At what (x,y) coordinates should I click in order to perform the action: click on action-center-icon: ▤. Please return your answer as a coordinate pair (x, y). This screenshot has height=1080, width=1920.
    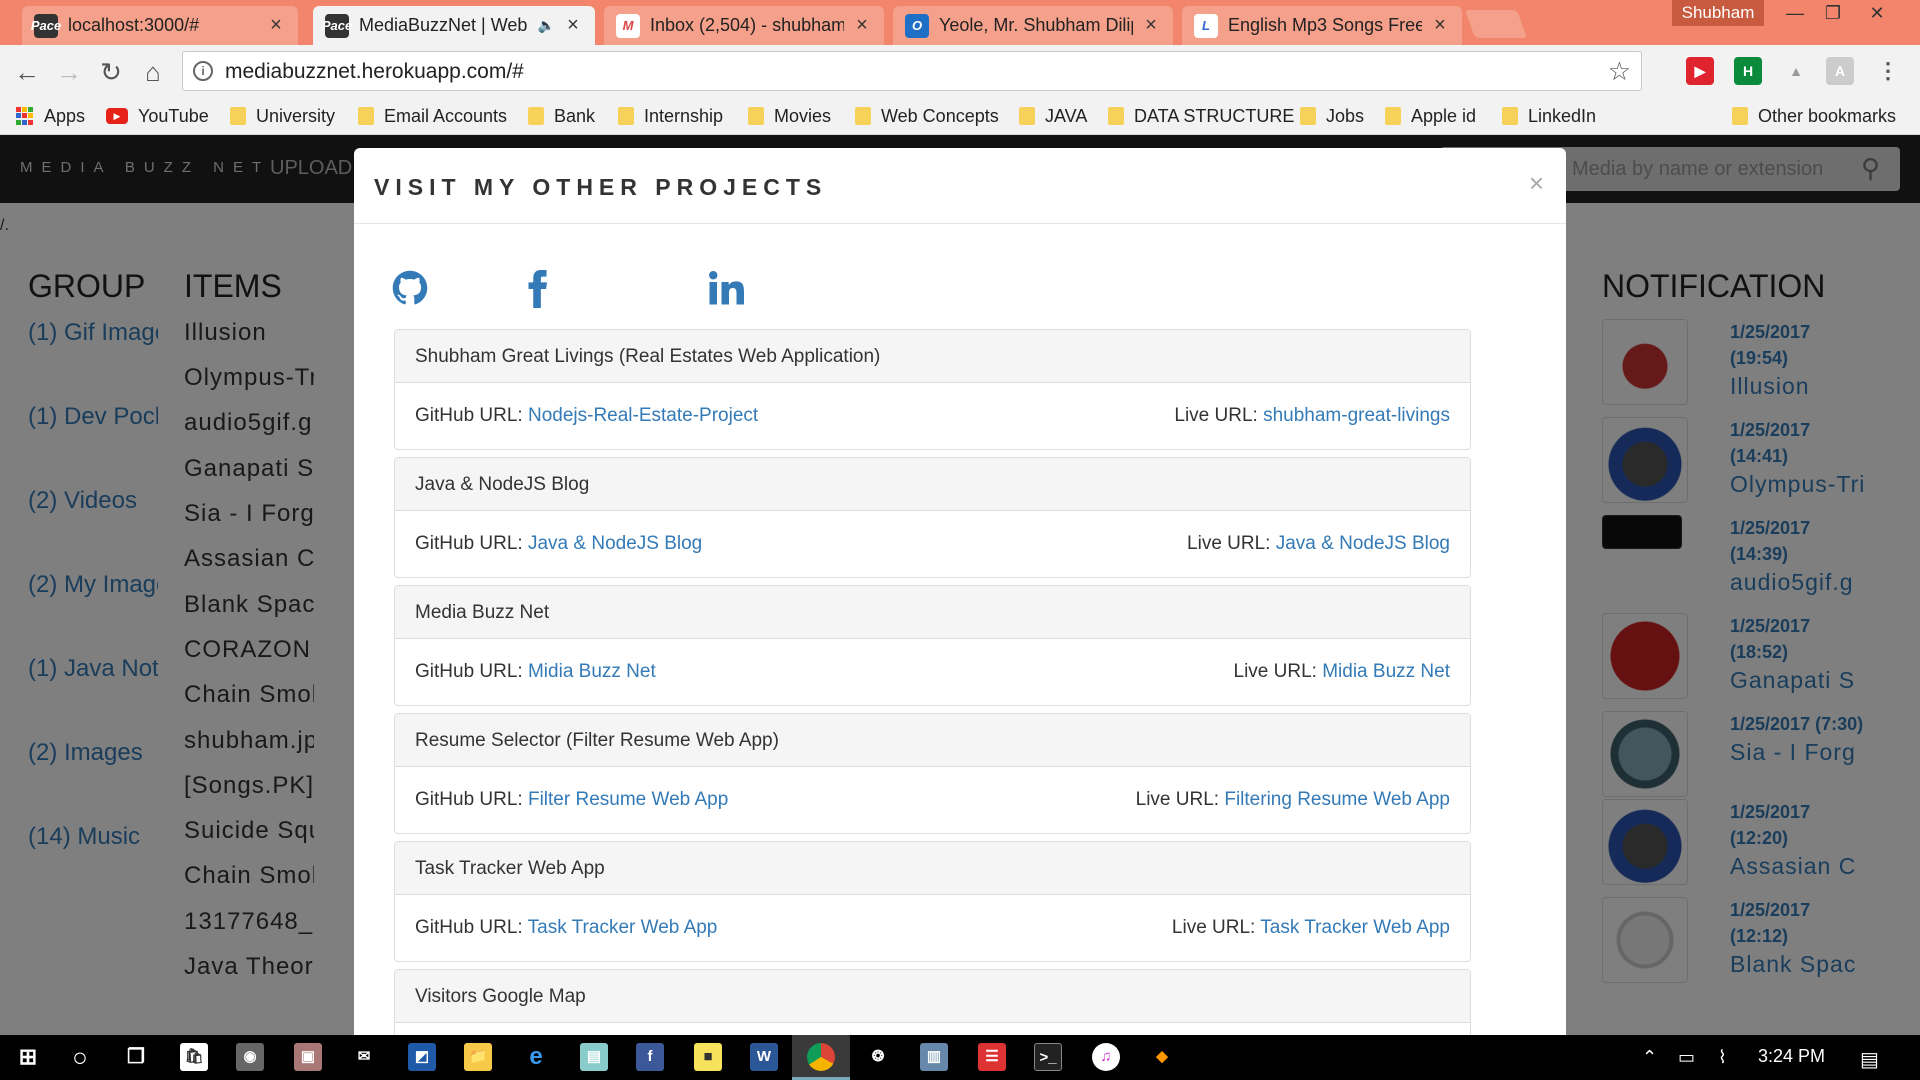
    Looking at the image, I should click on (1869, 1059).